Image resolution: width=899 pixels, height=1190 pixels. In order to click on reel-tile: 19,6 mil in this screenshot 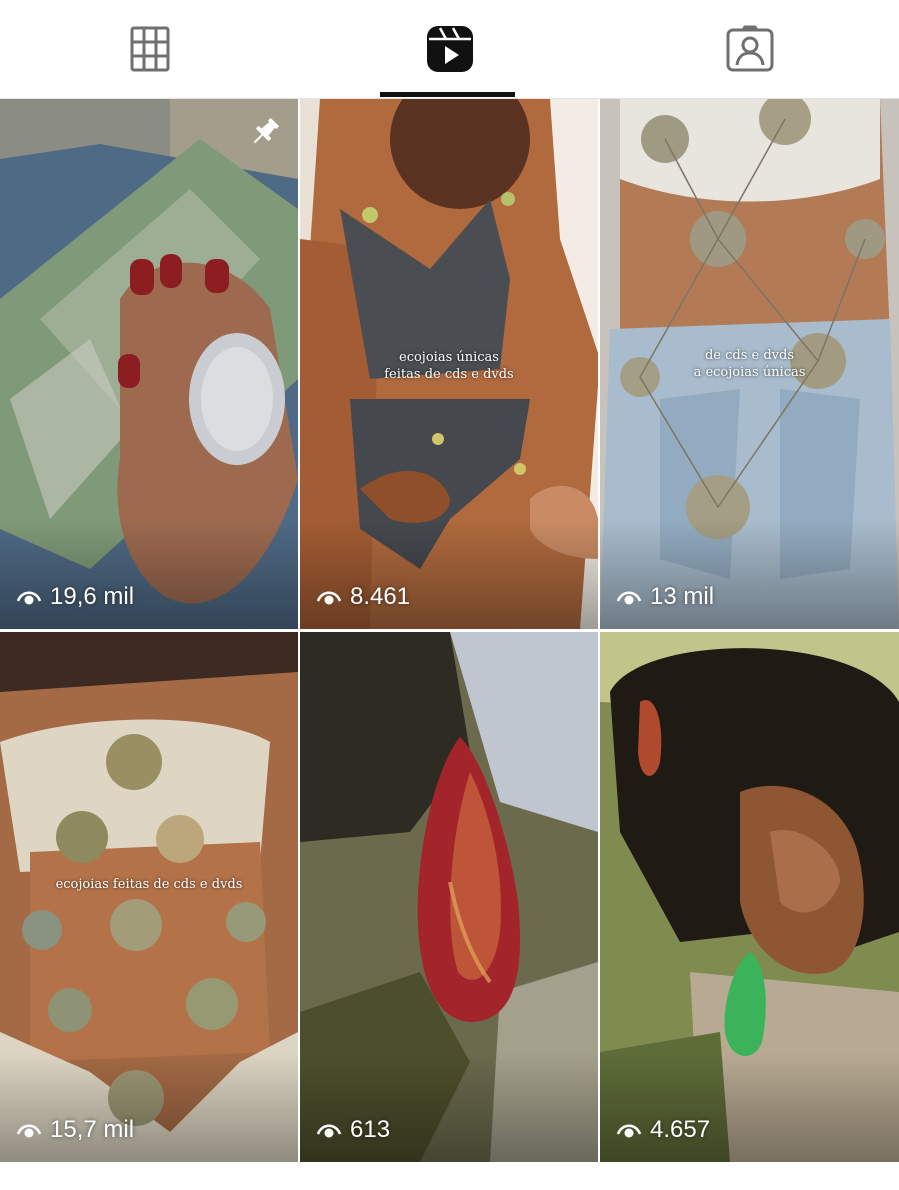, I will do `click(149, 364)`.